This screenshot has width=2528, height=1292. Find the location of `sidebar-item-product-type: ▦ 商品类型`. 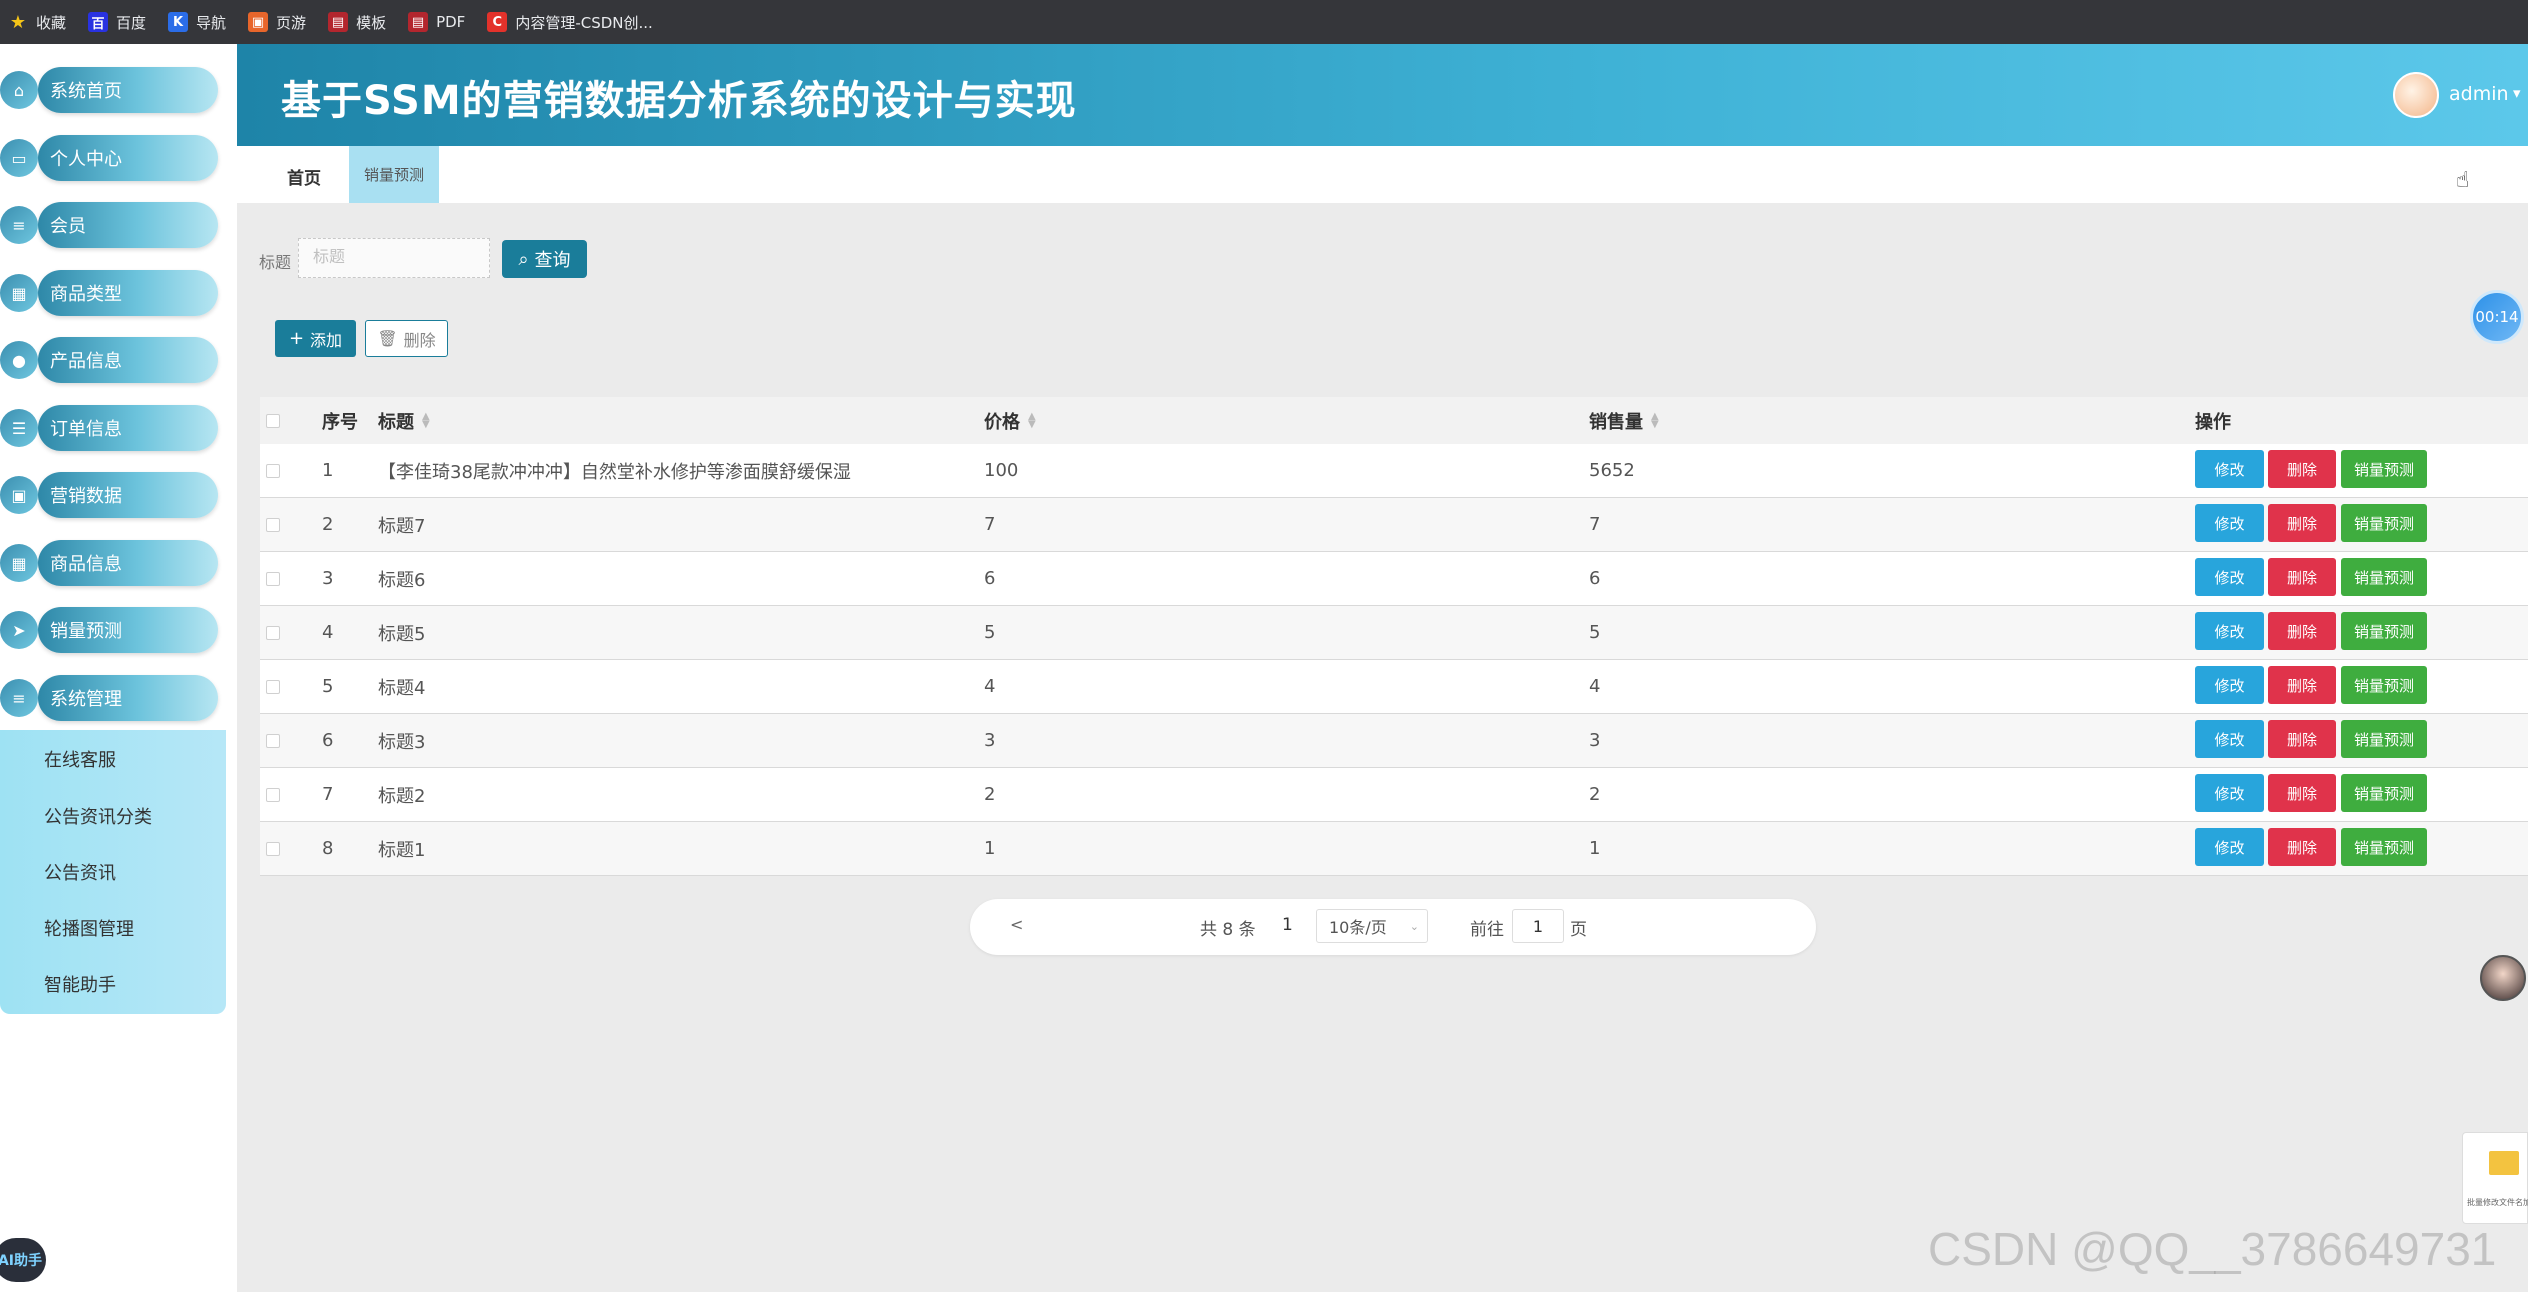

sidebar-item-product-type: ▦ 商品类型 is located at coordinates (110, 293).